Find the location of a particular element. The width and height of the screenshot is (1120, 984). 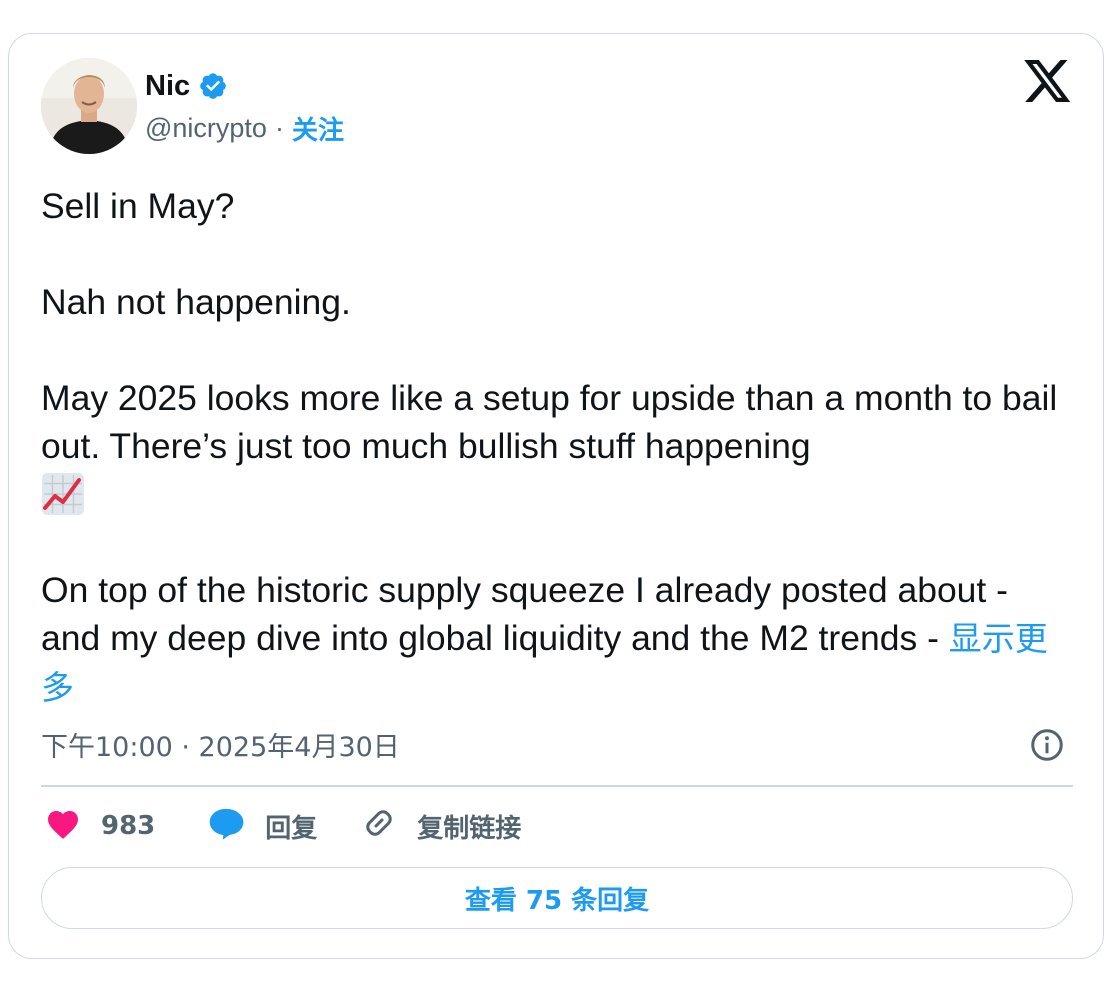

action-bar: 983 回复 复制链接 is located at coordinates (283, 826).